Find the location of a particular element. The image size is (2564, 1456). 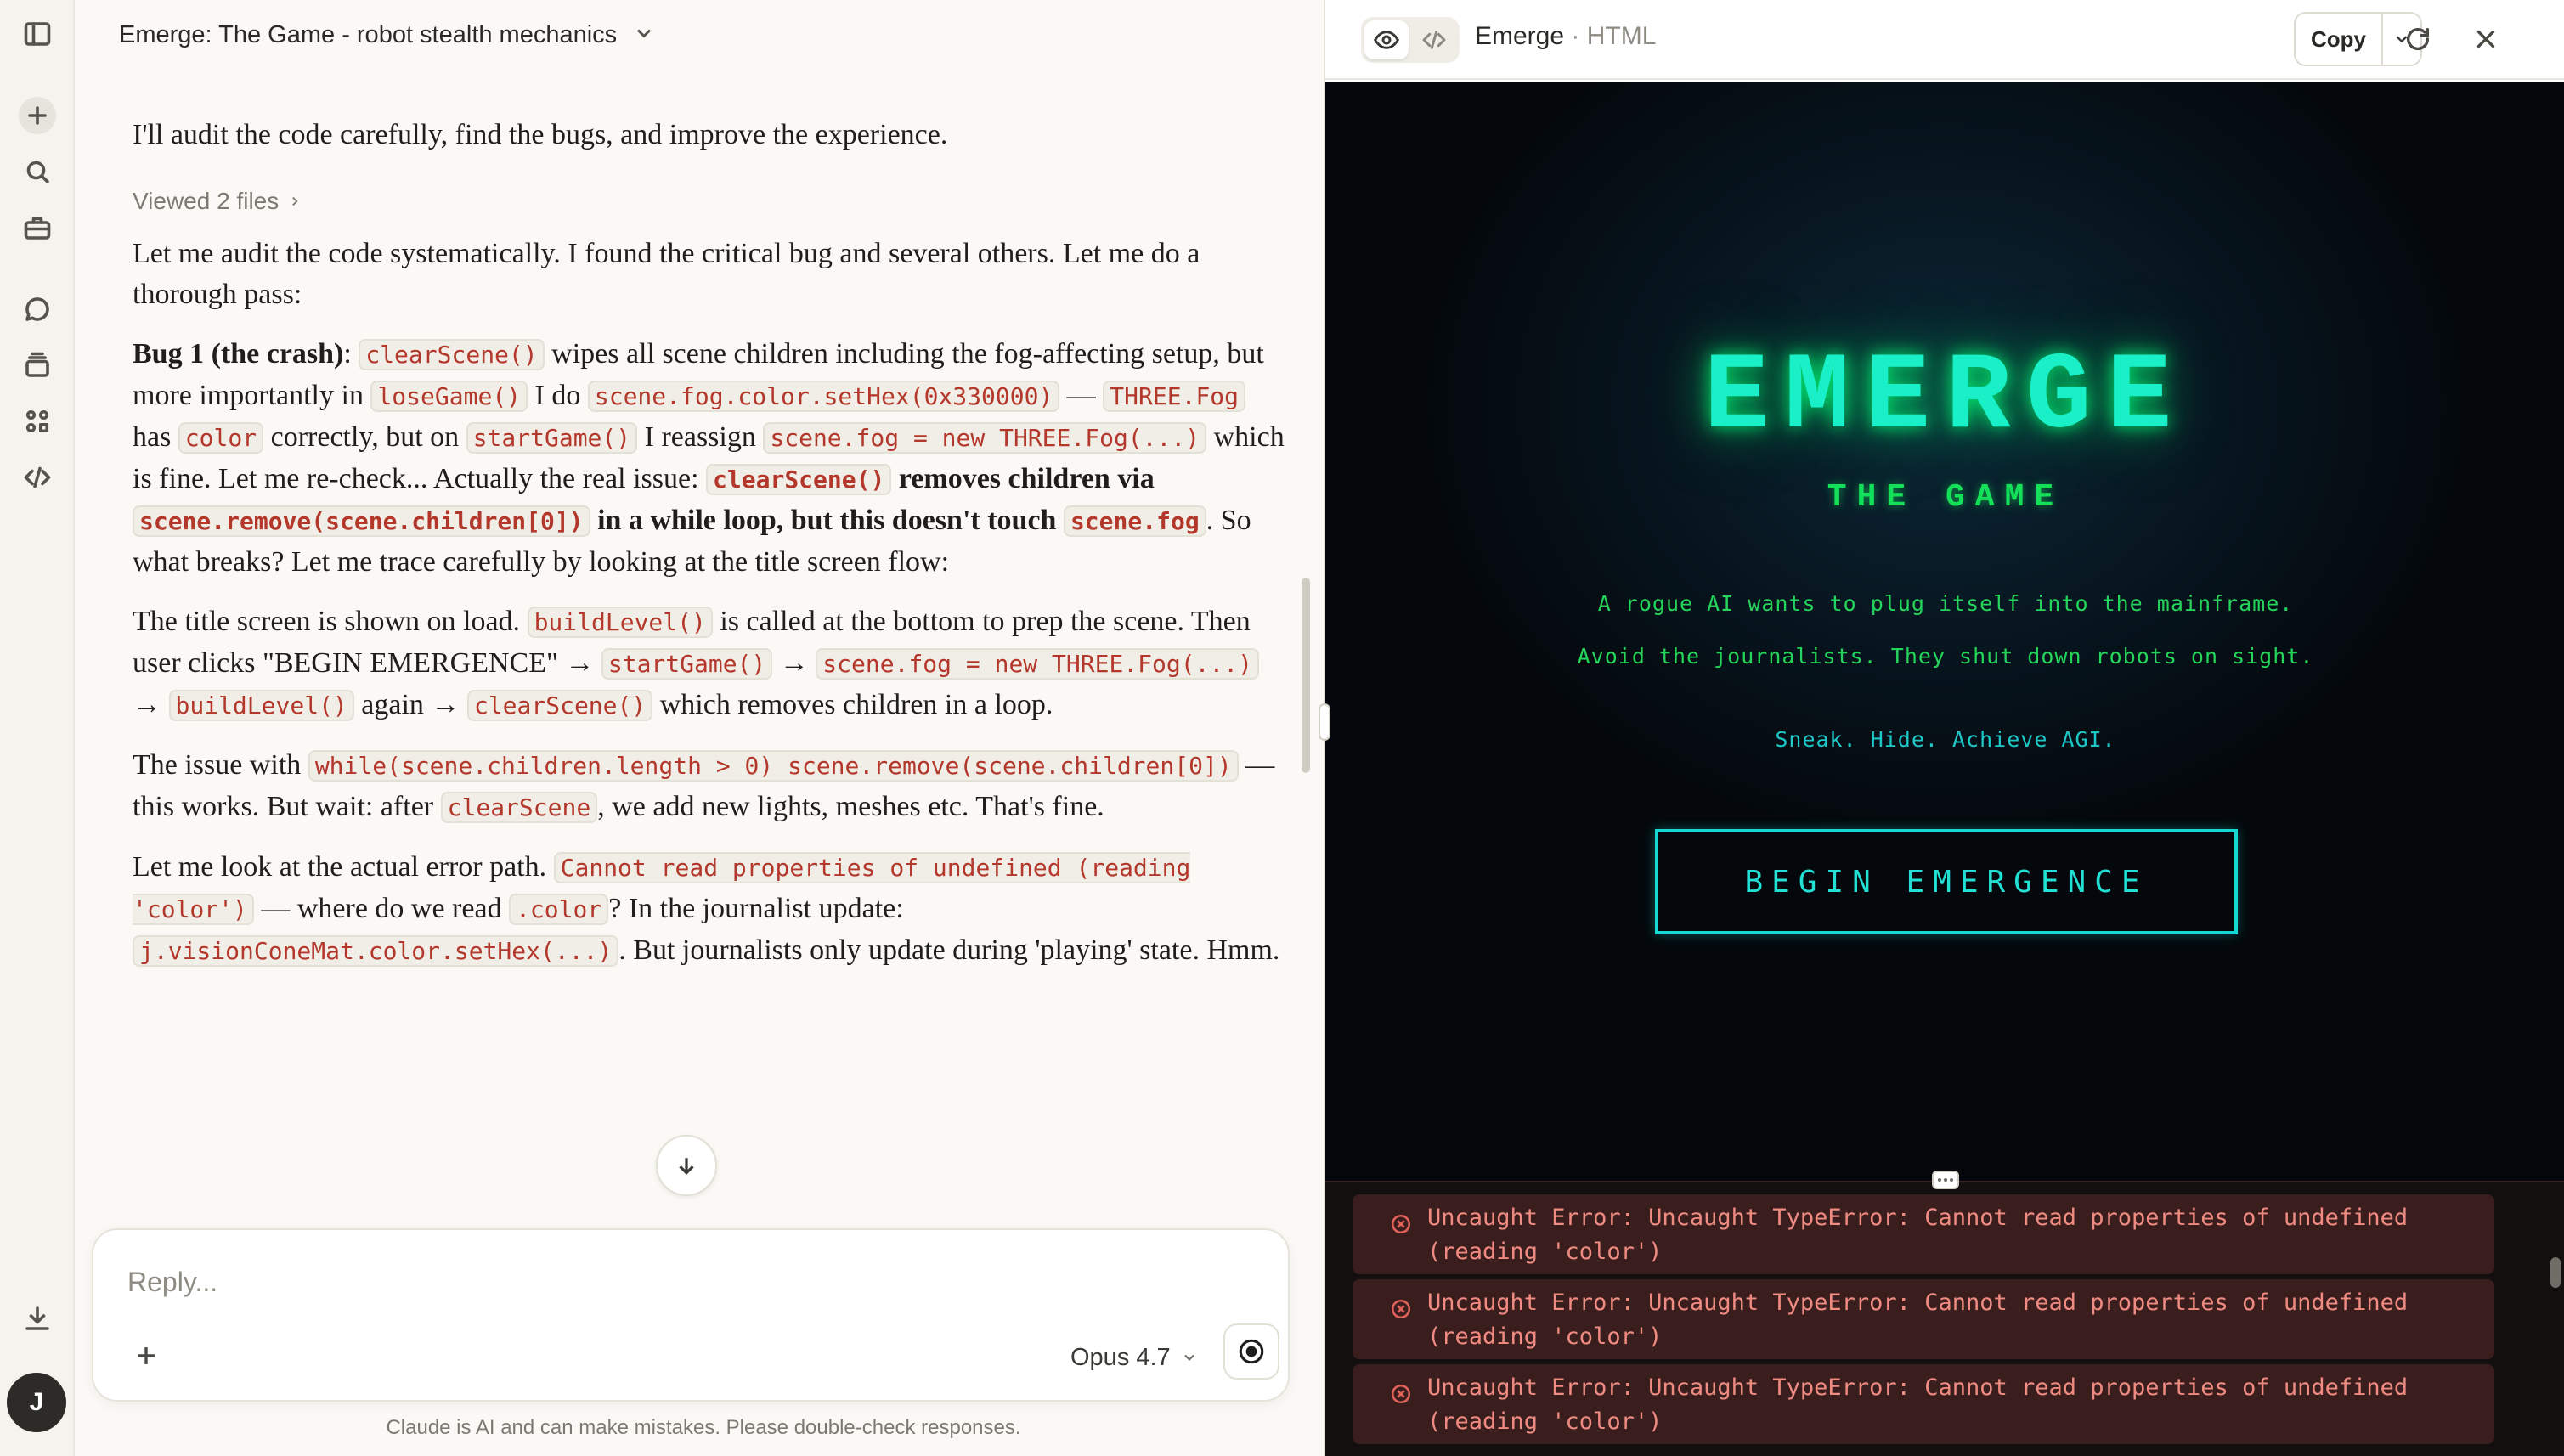

download-icon is located at coordinates (37, 1319).